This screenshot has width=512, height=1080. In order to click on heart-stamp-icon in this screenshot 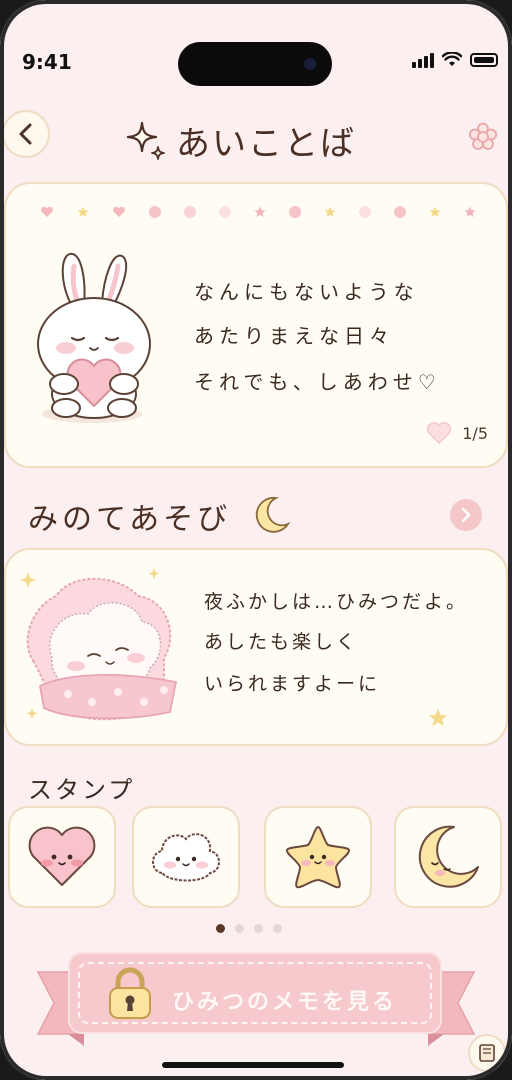, I will do `click(62, 856)`.